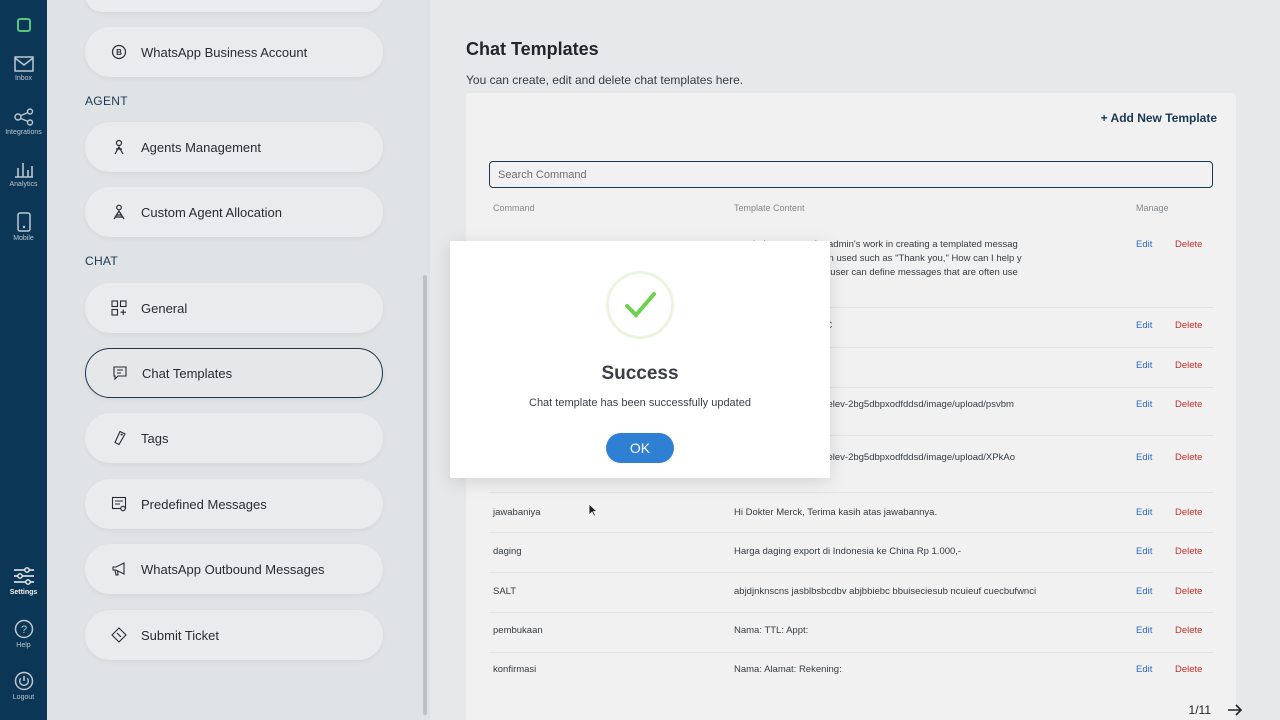 This screenshot has width=1280, height=720. Describe the element at coordinates (640, 305) in the screenshot. I see `check-icon` at that location.